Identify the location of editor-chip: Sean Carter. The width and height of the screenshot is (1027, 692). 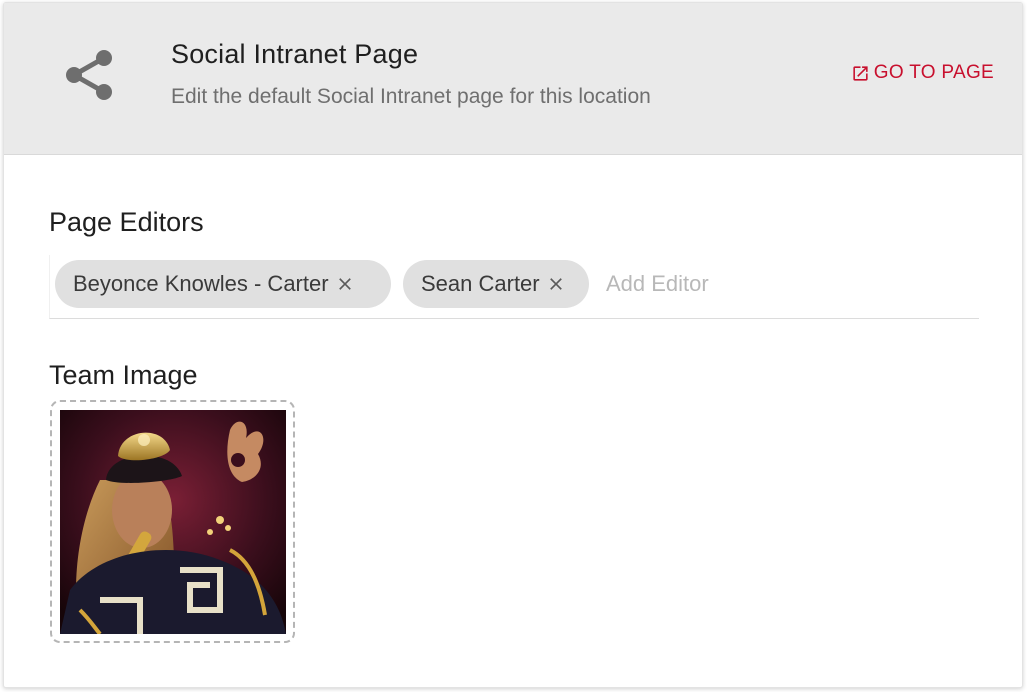
(496, 284).